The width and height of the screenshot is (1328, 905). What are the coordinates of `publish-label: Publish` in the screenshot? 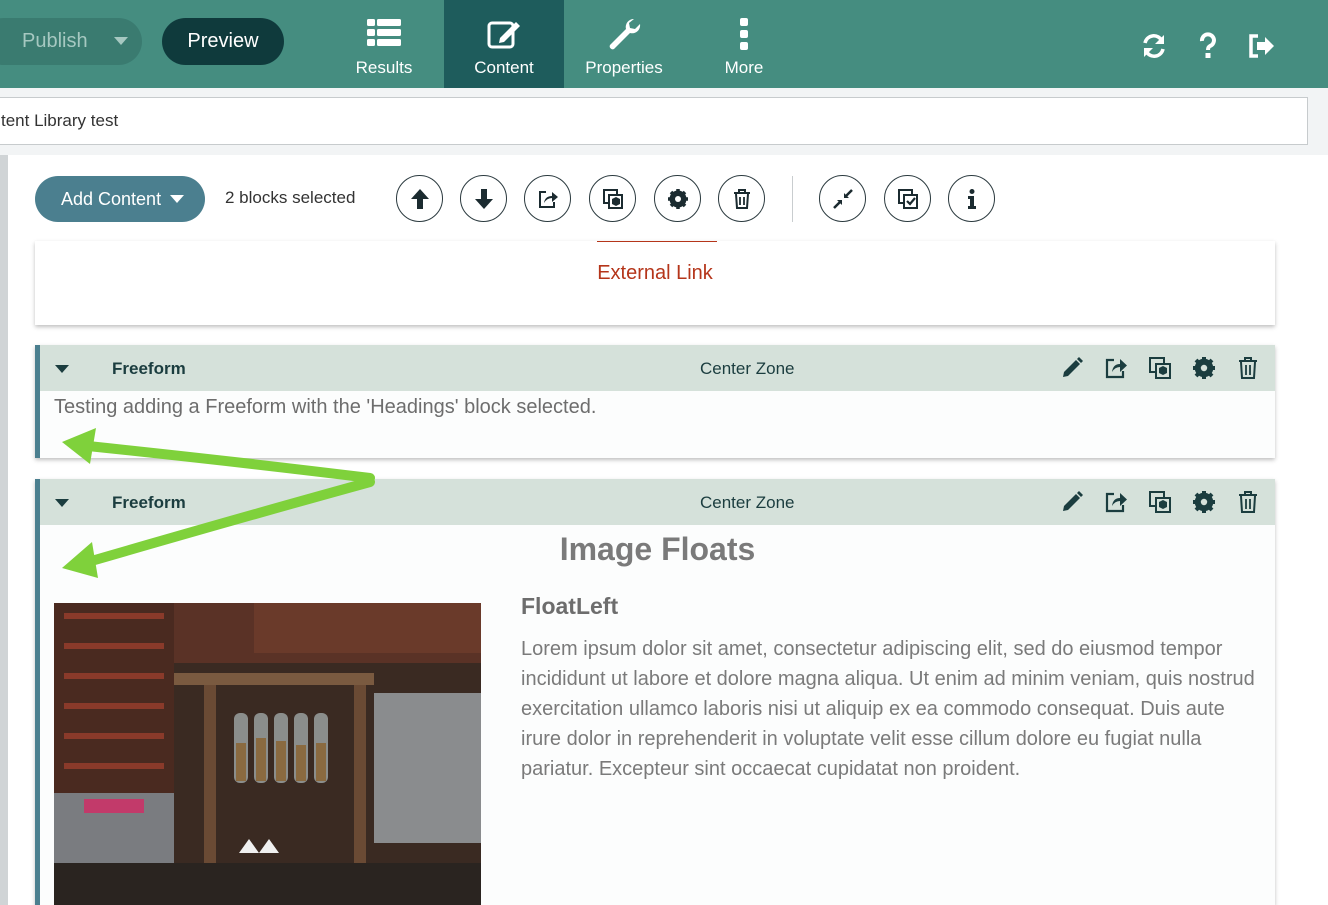 It's located at (55, 41).